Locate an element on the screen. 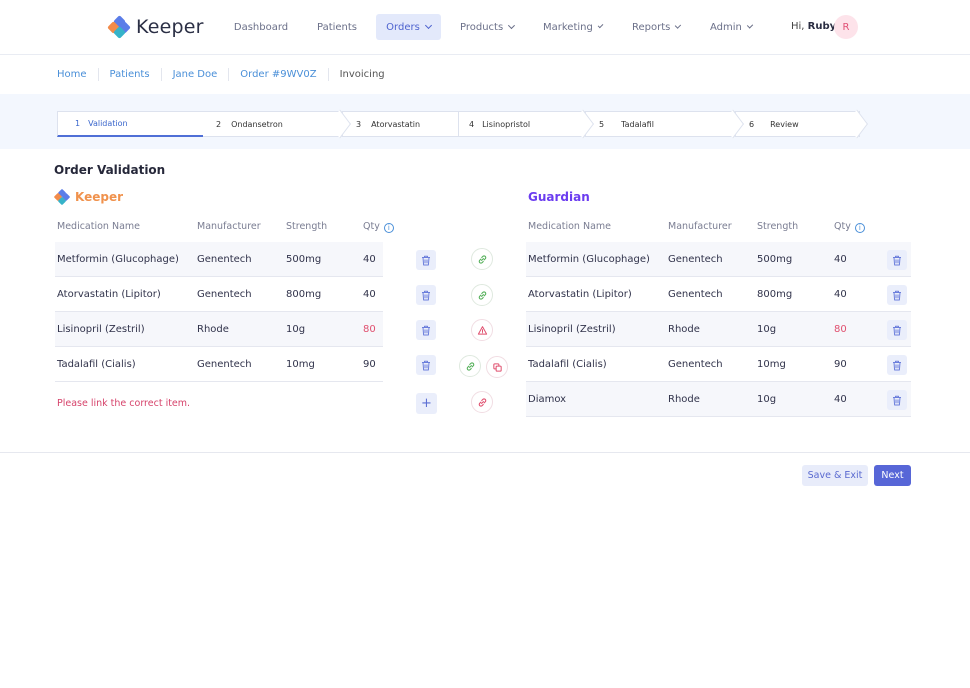 The image size is (970, 688). medication-name-cell: Diamox is located at coordinates (547, 399).